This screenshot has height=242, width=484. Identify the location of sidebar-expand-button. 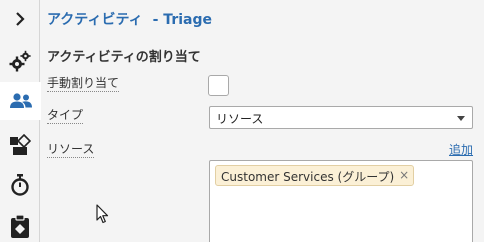
(20, 19).